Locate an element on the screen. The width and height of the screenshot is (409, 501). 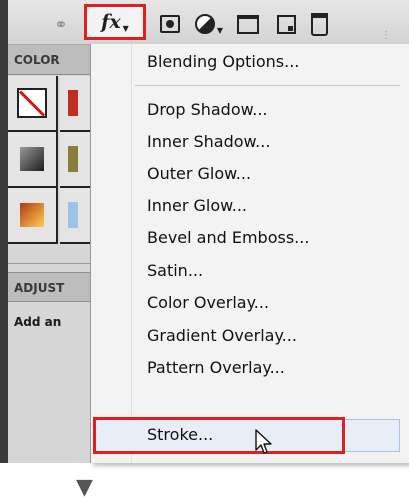
trash-icon is located at coordinates (319, 24).